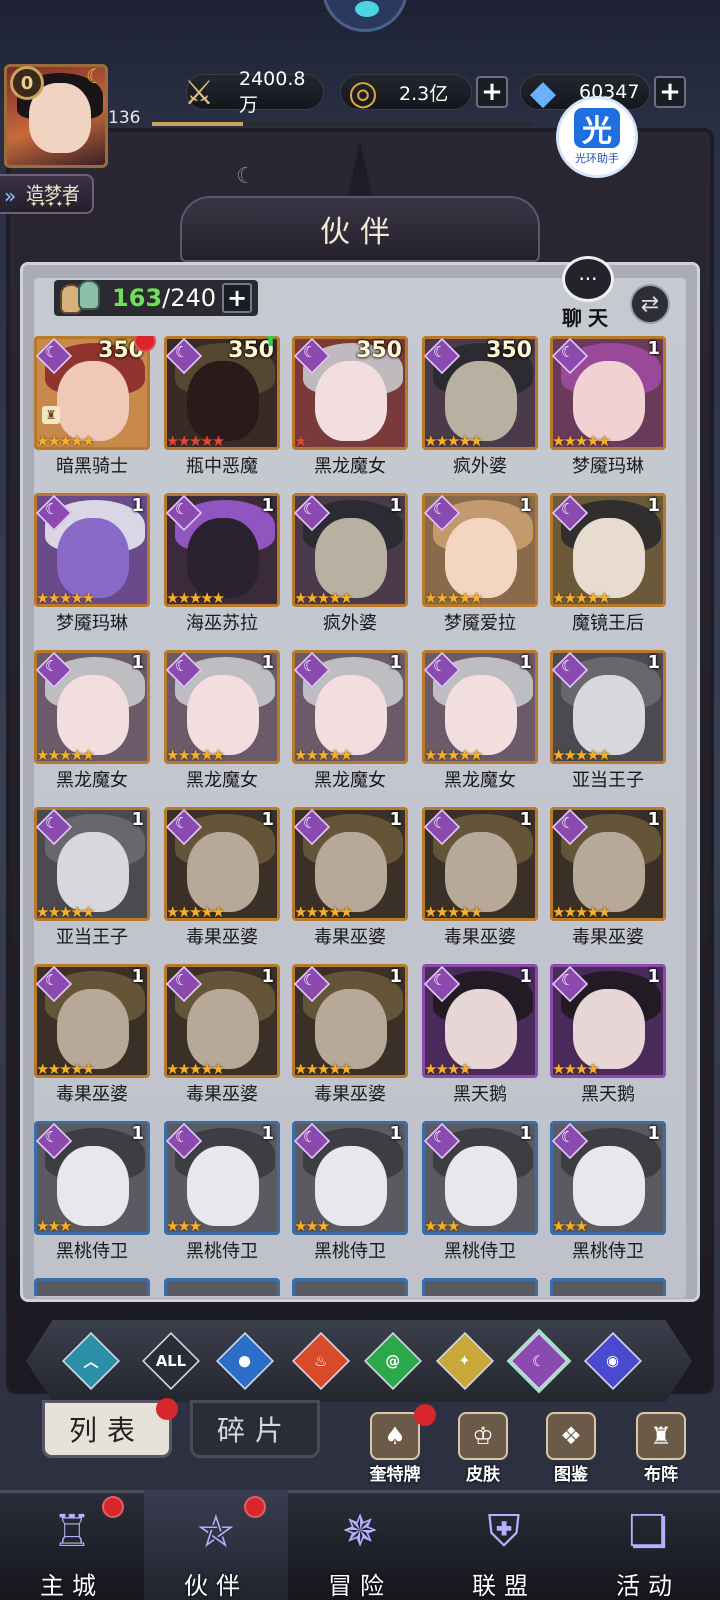  What do you see at coordinates (425, 1415) in the screenshot?
I see `card-deck-notification-dot` at bounding box center [425, 1415].